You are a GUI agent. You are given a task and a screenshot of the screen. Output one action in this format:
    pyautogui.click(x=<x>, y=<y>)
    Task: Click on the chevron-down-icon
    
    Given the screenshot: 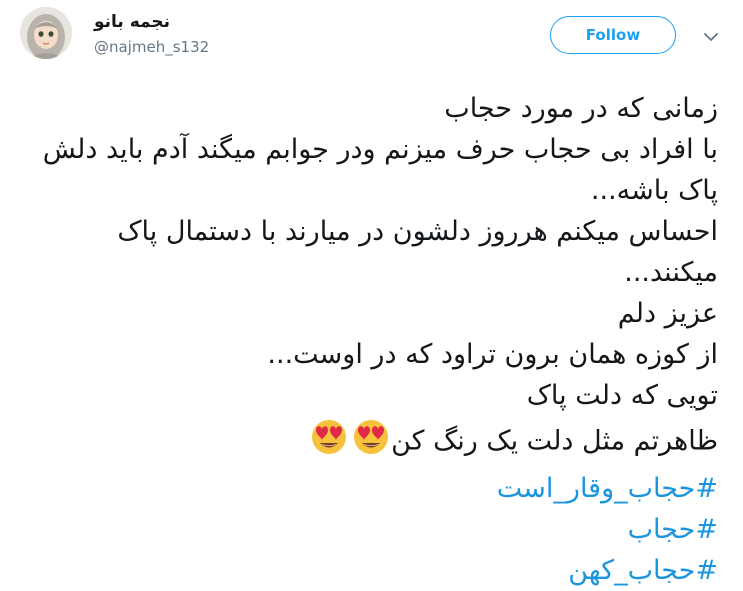 What is the action you would take?
    pyautogui.click(x=711, y=37)
    